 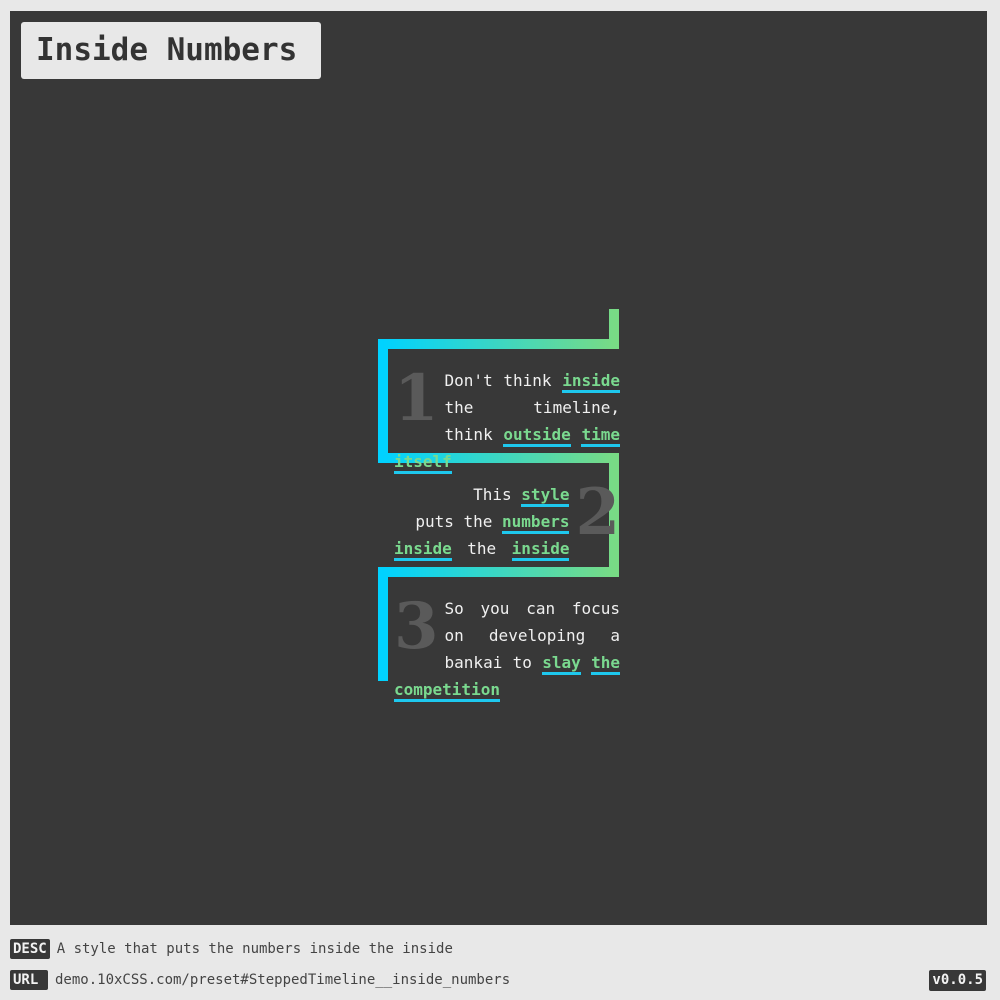 I want to click on step-number: 3, so click(x=416, y=626).